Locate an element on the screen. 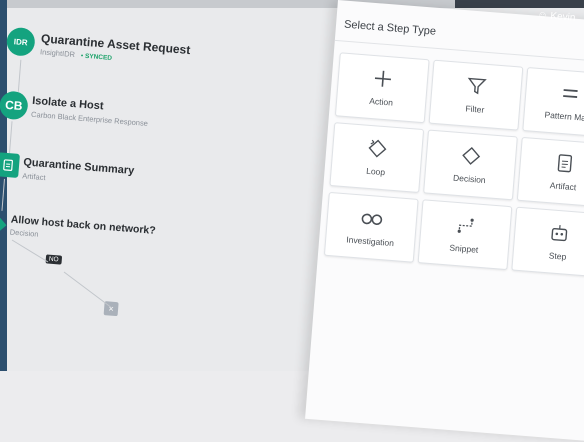 This screenshot has width=584, height=442. snippet-icon is located at coordinates (466, 226).